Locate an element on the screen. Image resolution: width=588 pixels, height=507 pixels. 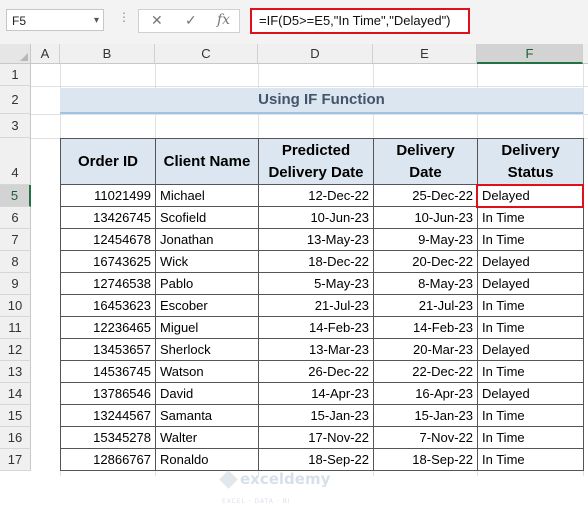
header-delivery-status: Delivery Status is located at coordinates (530, 161).